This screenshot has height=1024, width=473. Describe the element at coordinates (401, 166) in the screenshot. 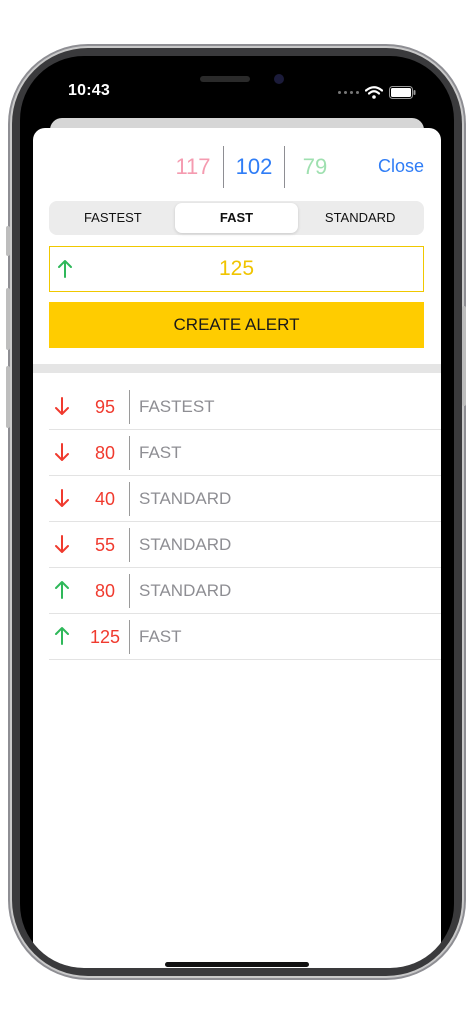

I see `close-button: Close` at that location.